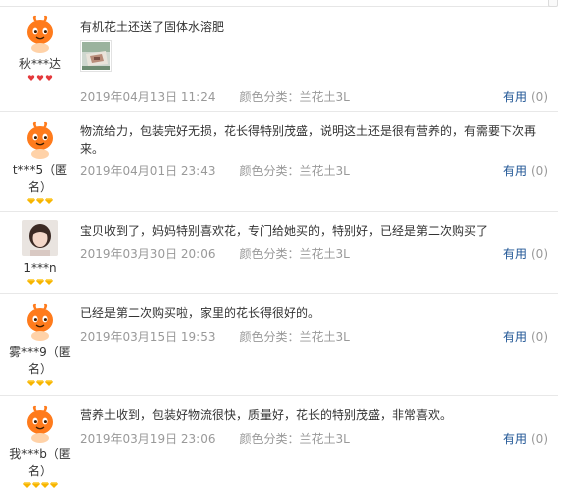 Image resolution: width=572 pixels, height=492 pixels. Describe the element at coordinates (39, 64) in the screenshot. I see `reviewer-name: 秋***达` at that location.